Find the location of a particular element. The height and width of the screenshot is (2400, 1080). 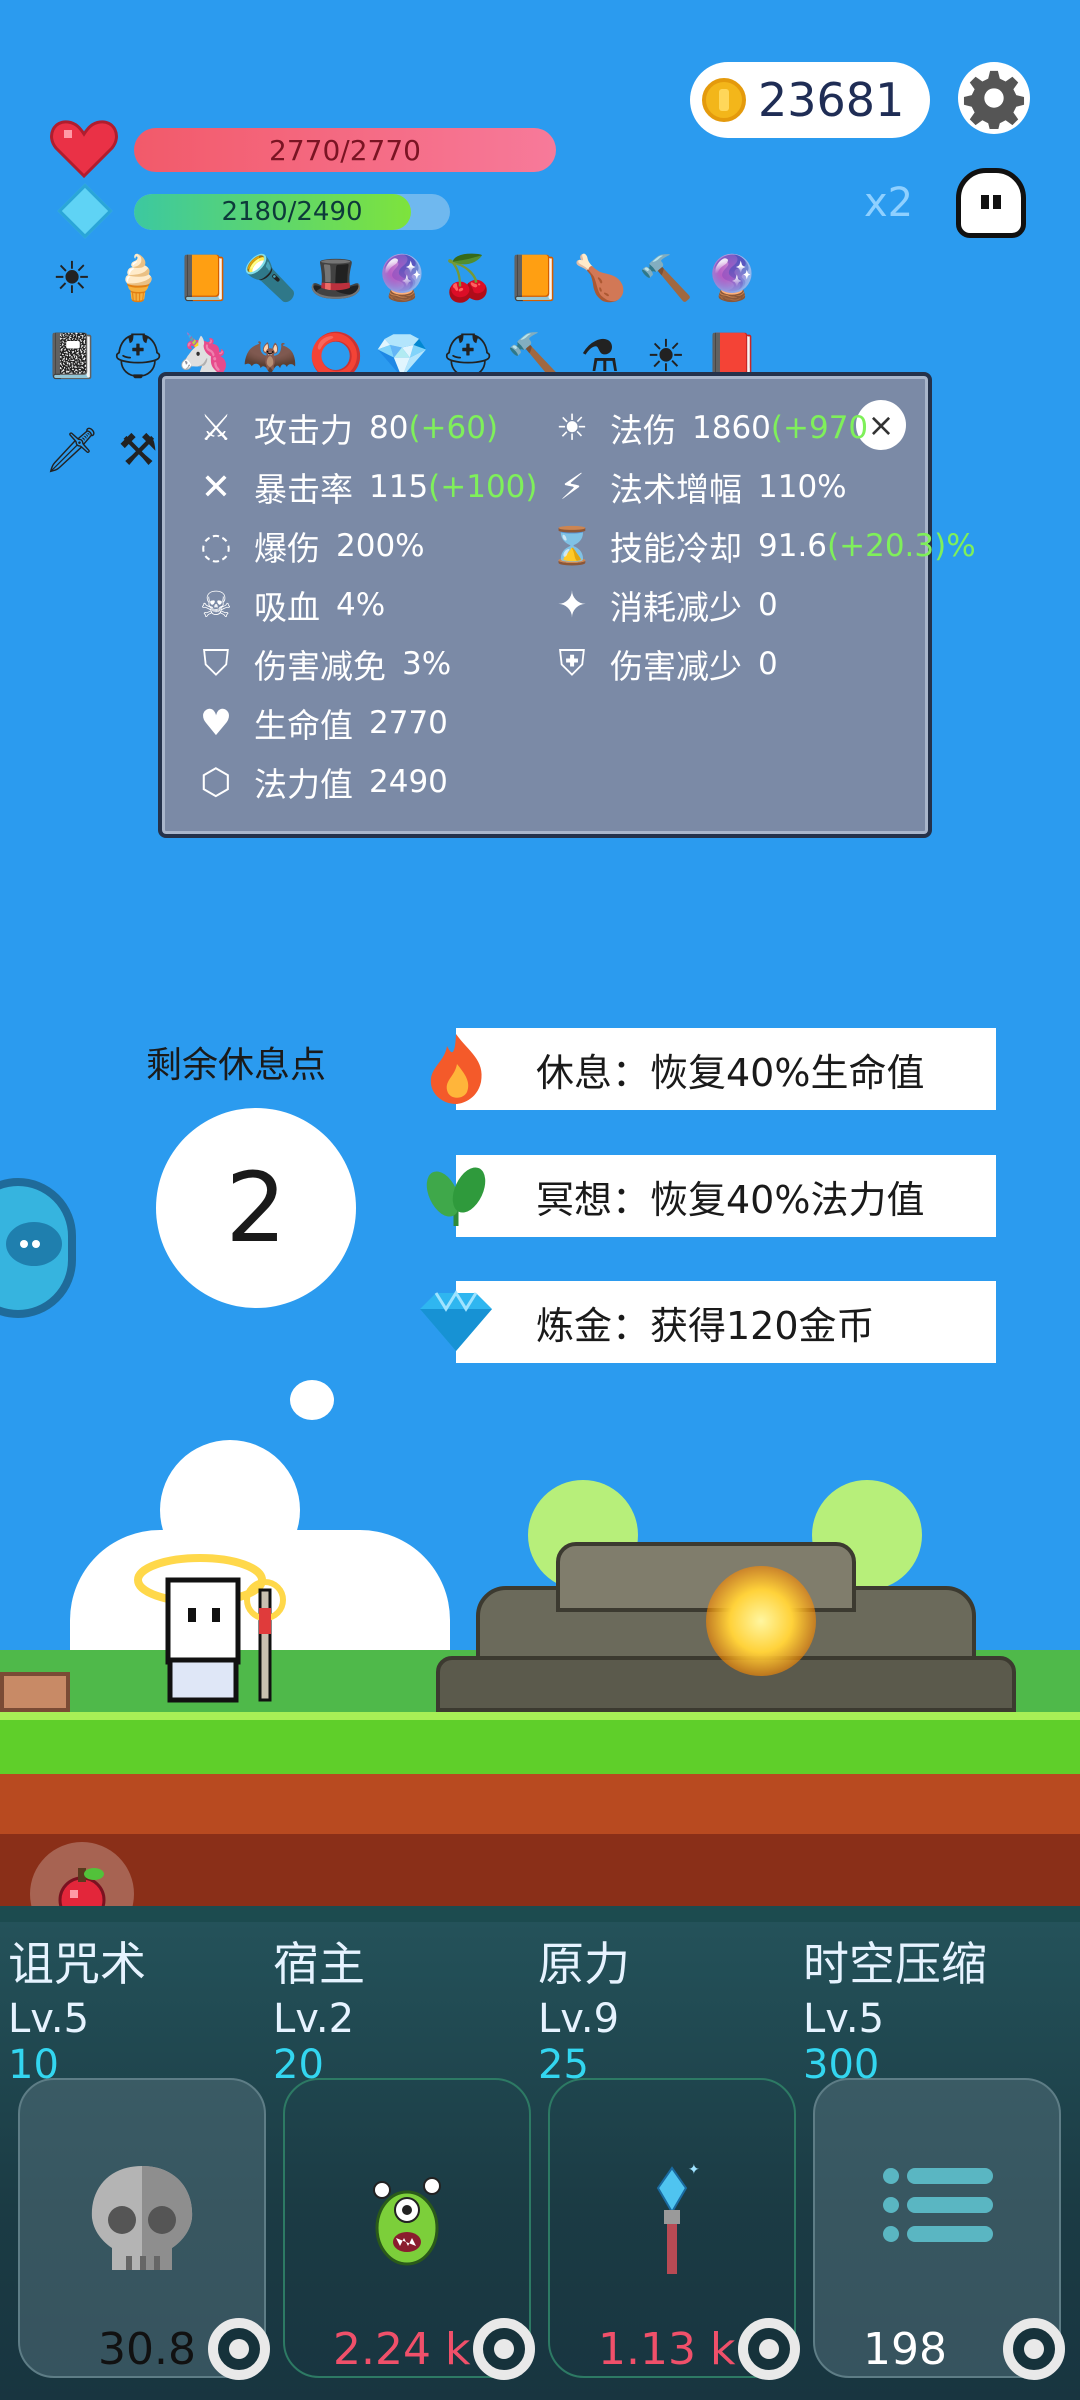

skull-book-icon: 📓 is located at coordinates (72, 356).